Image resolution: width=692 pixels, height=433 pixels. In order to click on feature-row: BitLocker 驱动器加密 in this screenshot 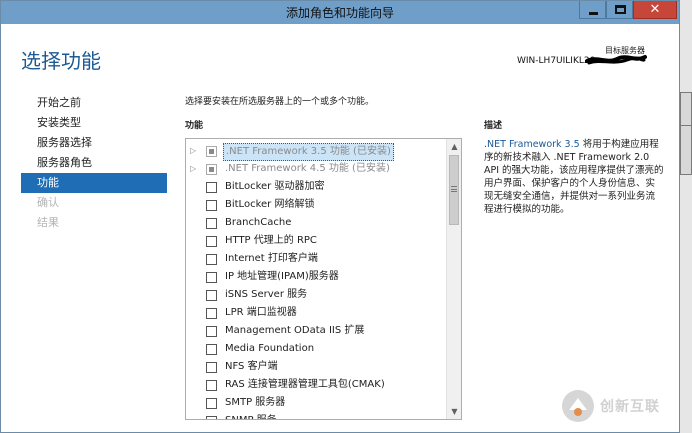, I will do `click(316, 187)`.